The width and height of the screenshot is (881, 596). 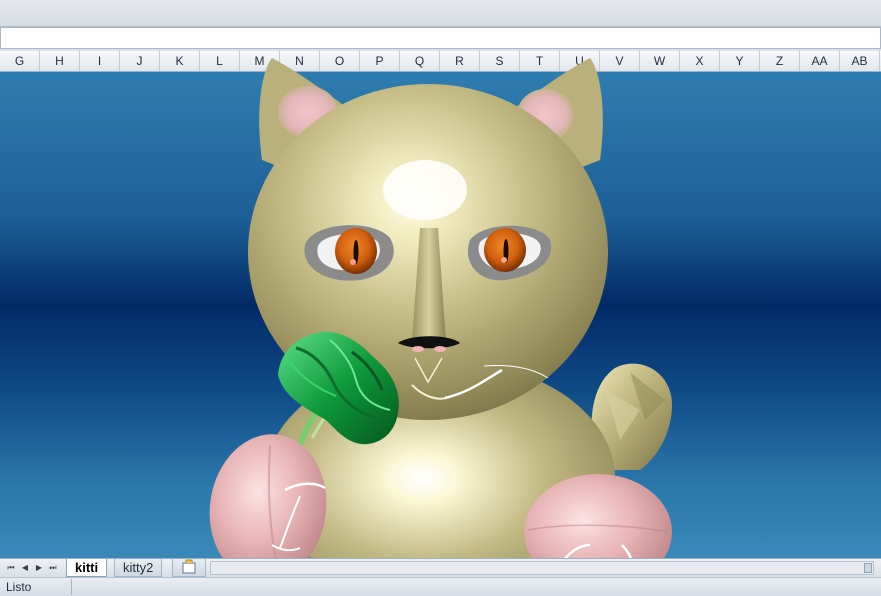 What do you see at coordinates (440, 38) in the screenshot?
I see `formula-bar` at bounding box center [440, 38].